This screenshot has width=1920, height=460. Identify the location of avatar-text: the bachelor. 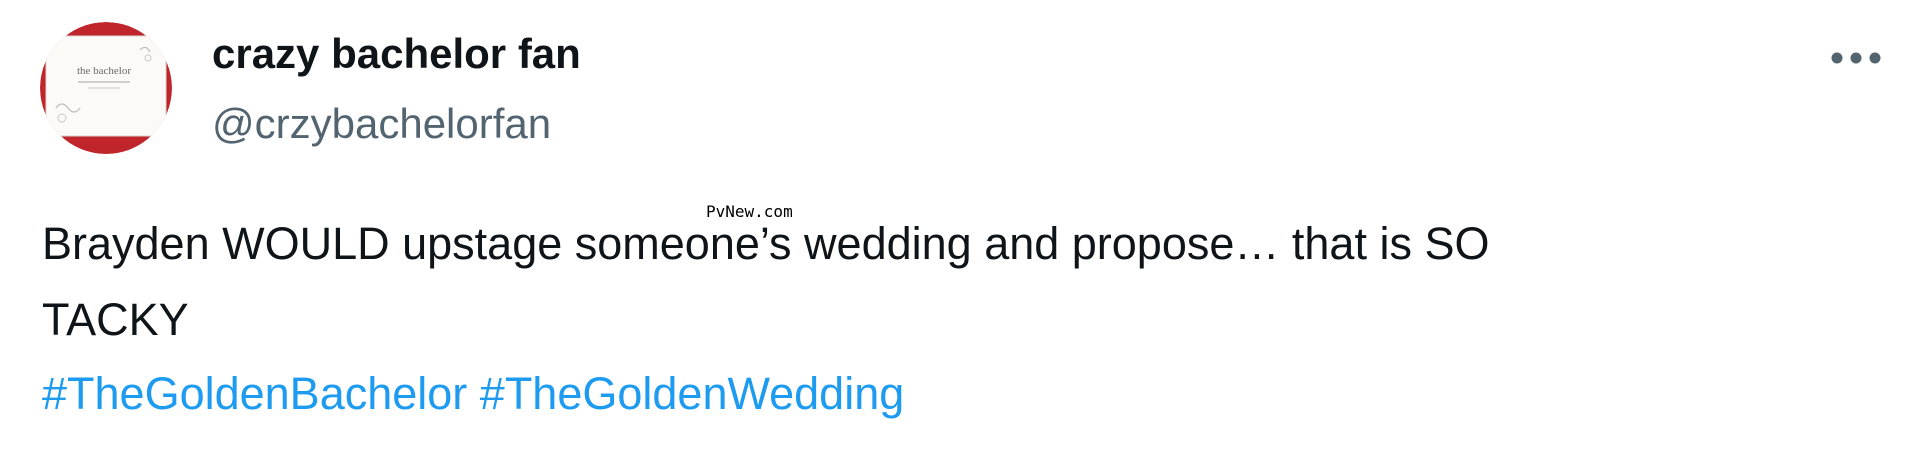
(104, 71).